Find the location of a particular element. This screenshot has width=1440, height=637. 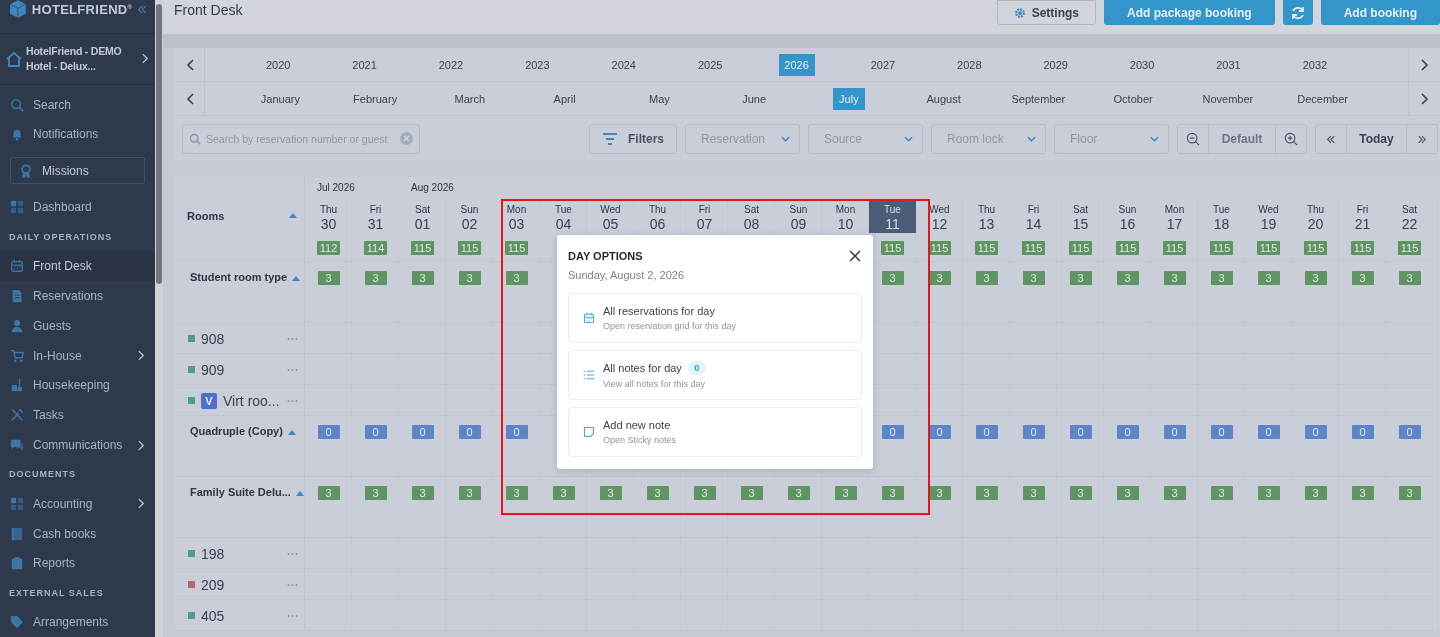

sidebar-item: Reservations is located at coordinates (77, 295).